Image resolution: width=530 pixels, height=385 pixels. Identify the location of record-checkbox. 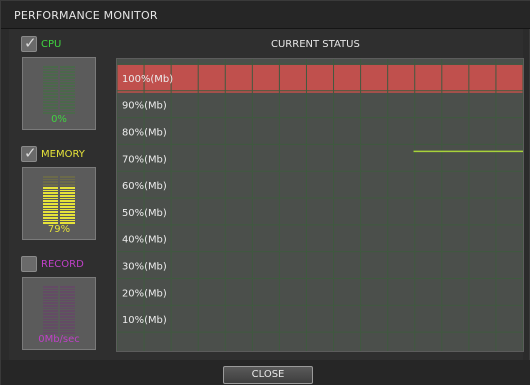
(29, 264).